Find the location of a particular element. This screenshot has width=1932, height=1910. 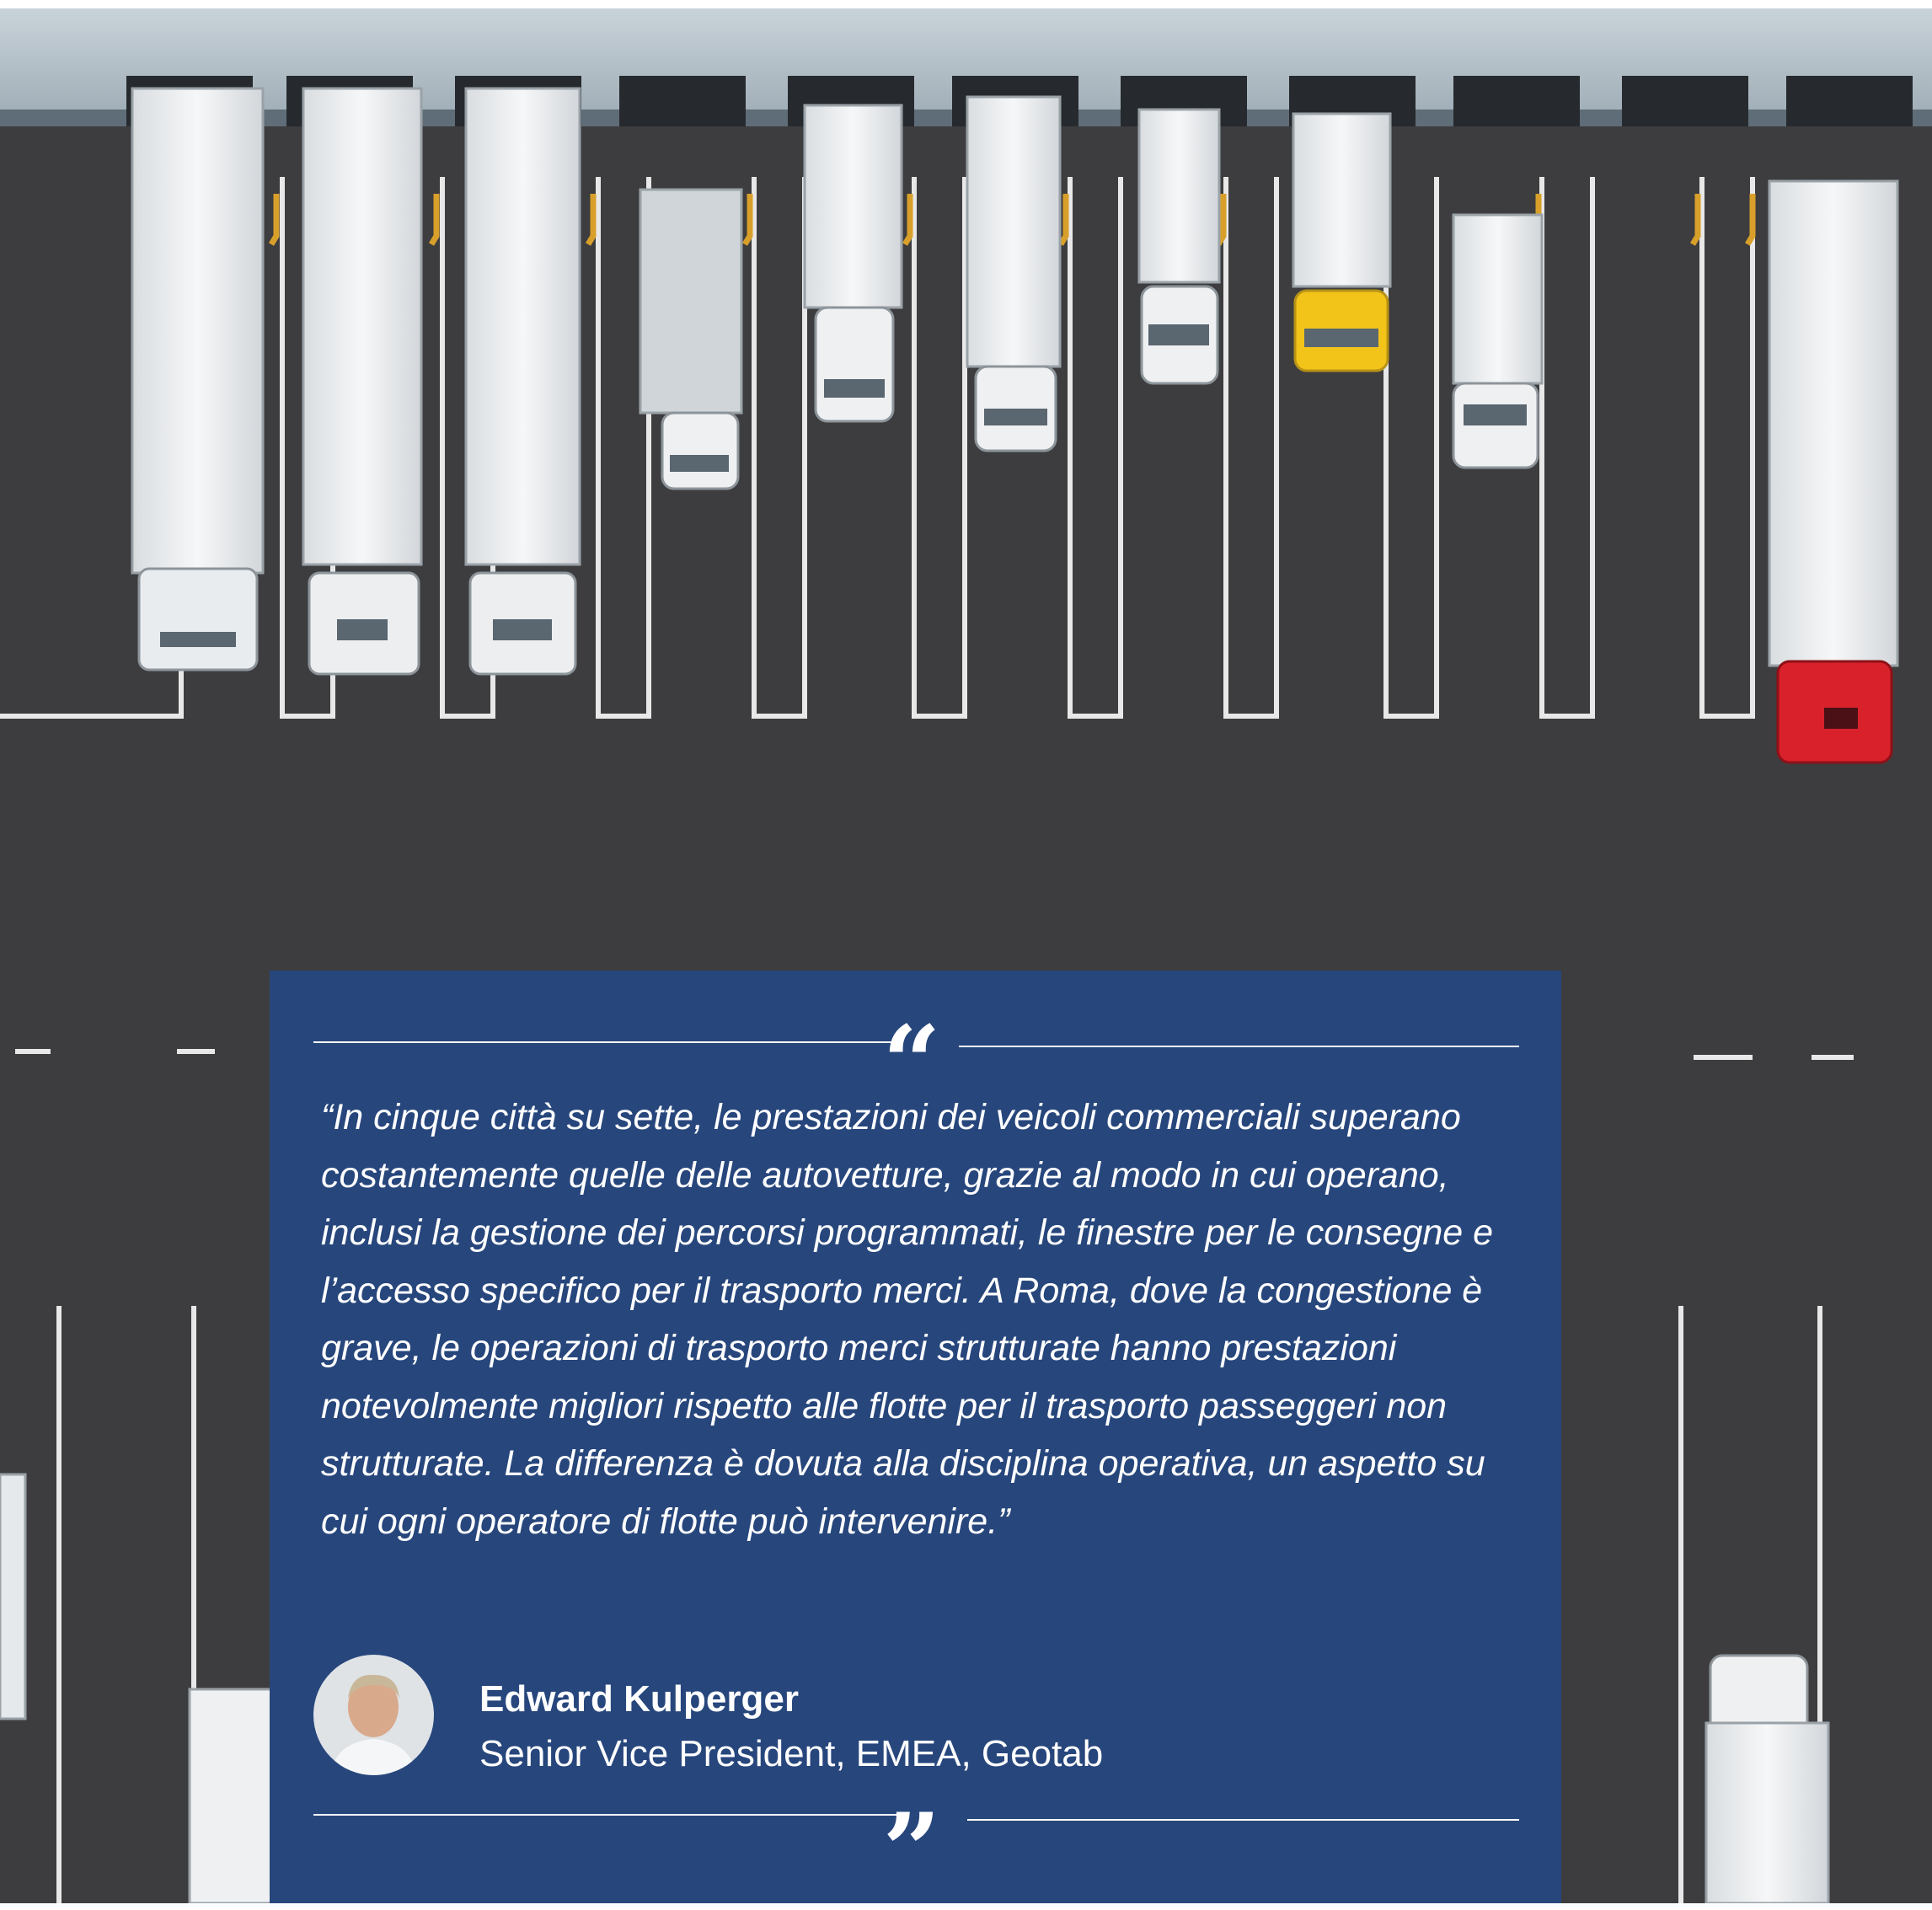

close-quote-icon: ” is located at coordinates (911, 1850).